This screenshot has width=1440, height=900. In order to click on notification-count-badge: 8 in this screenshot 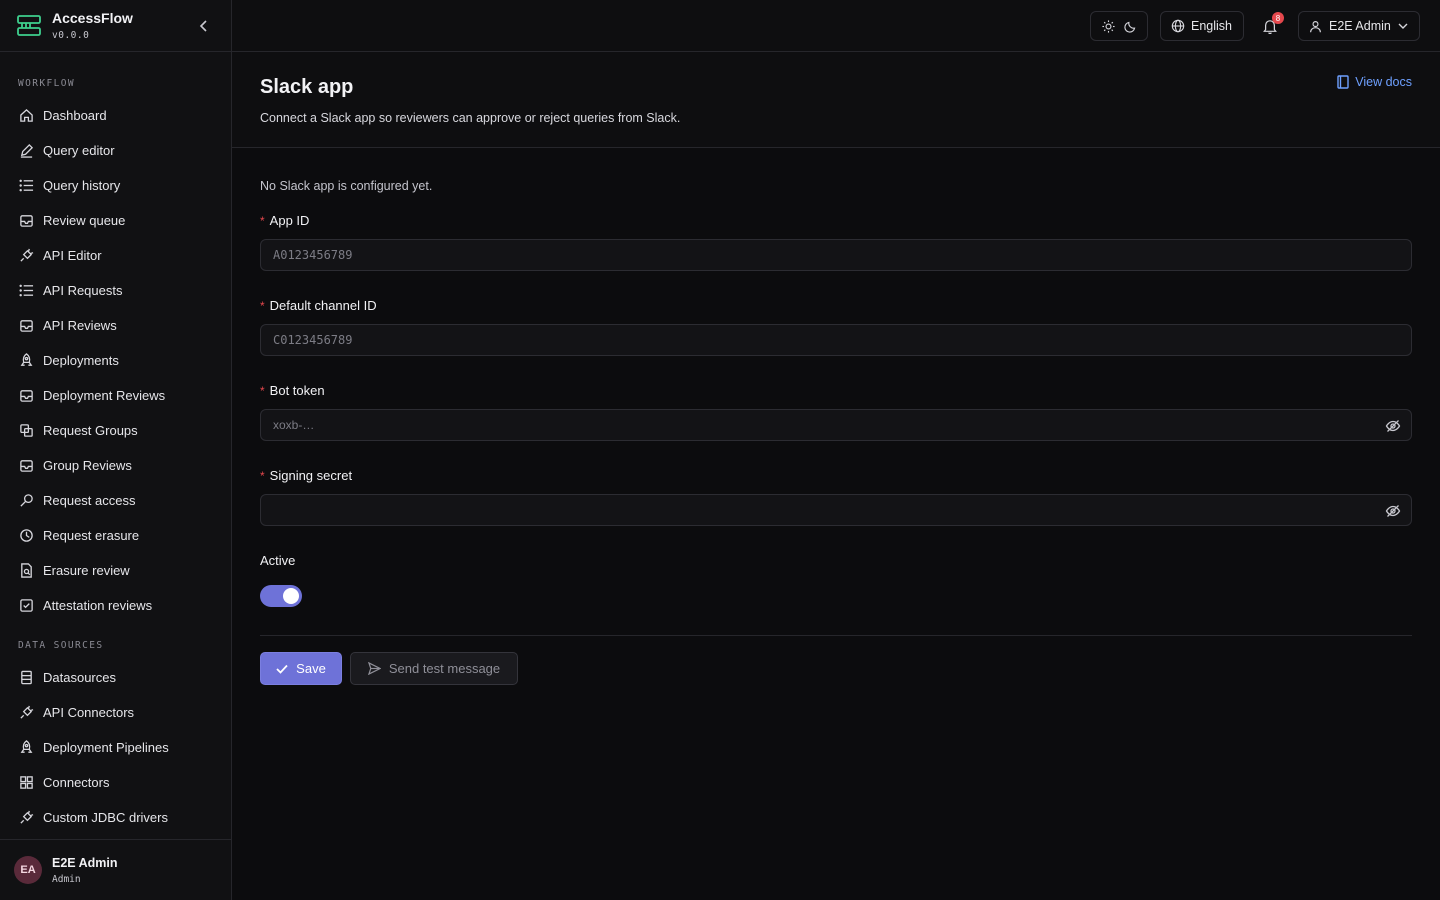, I will do `click(1278, 18)`.